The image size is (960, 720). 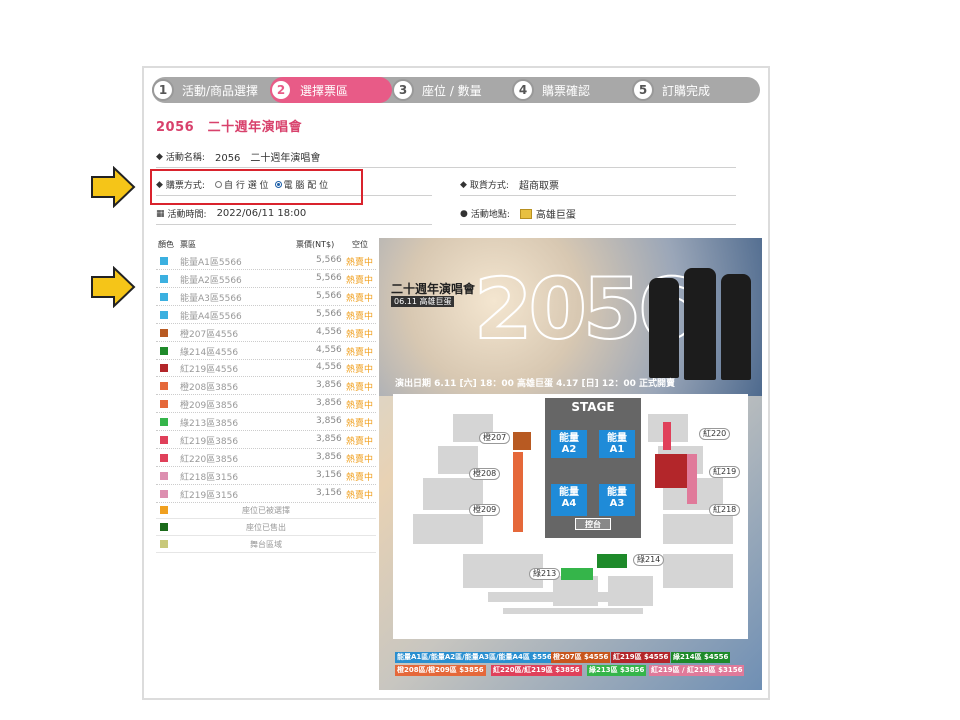 I want to click on pickup-row: ◆ 取貨方式: 超商取票, so click(x=598, y=185).